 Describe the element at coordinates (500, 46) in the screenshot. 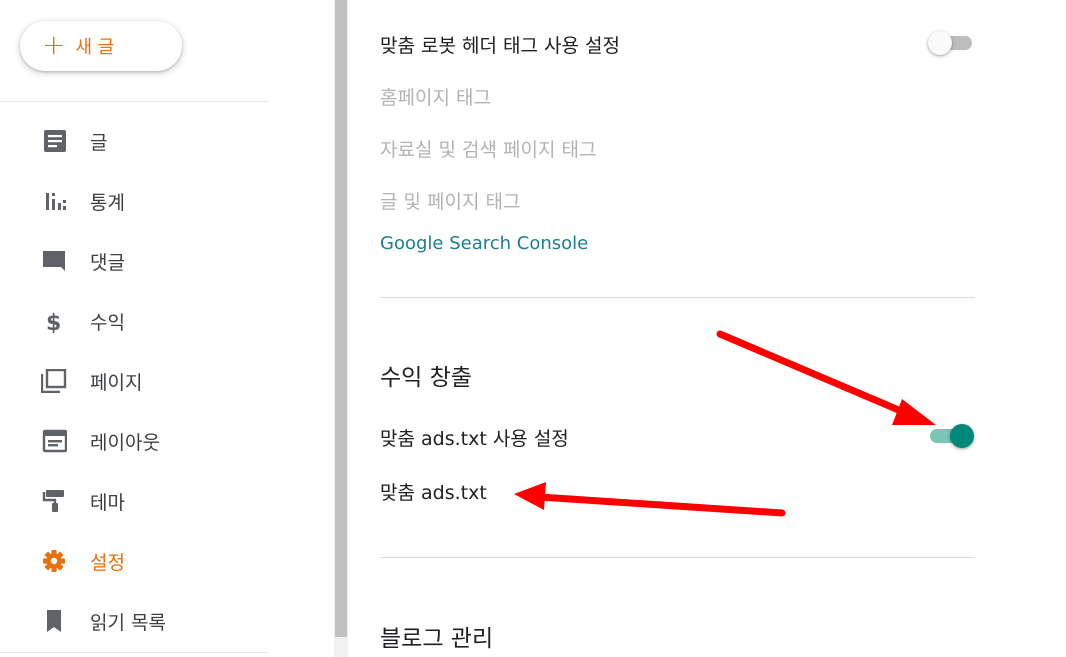

I see `custom-robots-header-label: 맞춤 로봇 헤더 태그 사용 설정` at that location.